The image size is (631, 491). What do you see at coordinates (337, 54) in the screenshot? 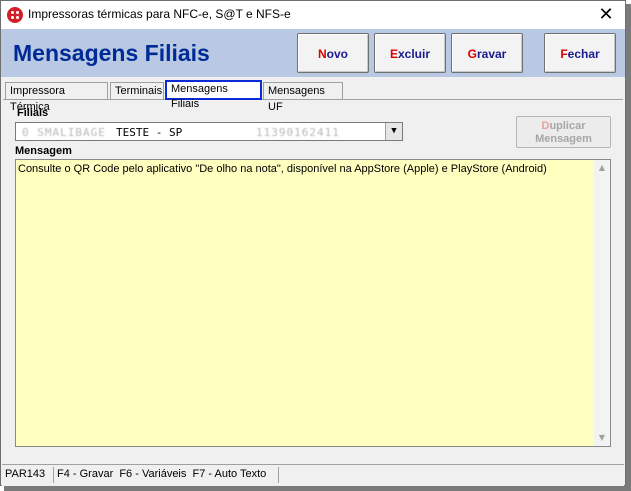
I see `novo-label: ovo` at bounding box center [337, 54].